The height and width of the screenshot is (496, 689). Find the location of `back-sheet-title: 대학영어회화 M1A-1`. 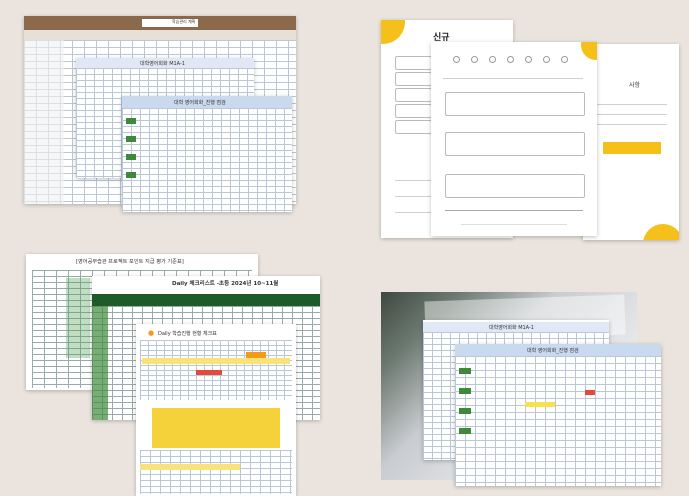

back-sheet-title: 대학영어회화 M1A-1 is located at coordinates (511, 328).